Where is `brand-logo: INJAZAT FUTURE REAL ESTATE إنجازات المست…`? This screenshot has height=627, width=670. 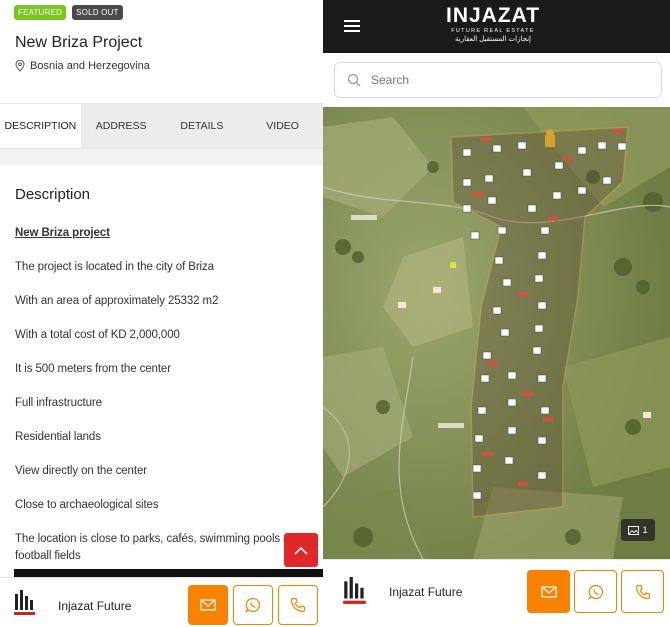 brand-logo: INJAZAT FUTURE REAL ESTATE إنجازات المست… is located at coordinates (493, 25).